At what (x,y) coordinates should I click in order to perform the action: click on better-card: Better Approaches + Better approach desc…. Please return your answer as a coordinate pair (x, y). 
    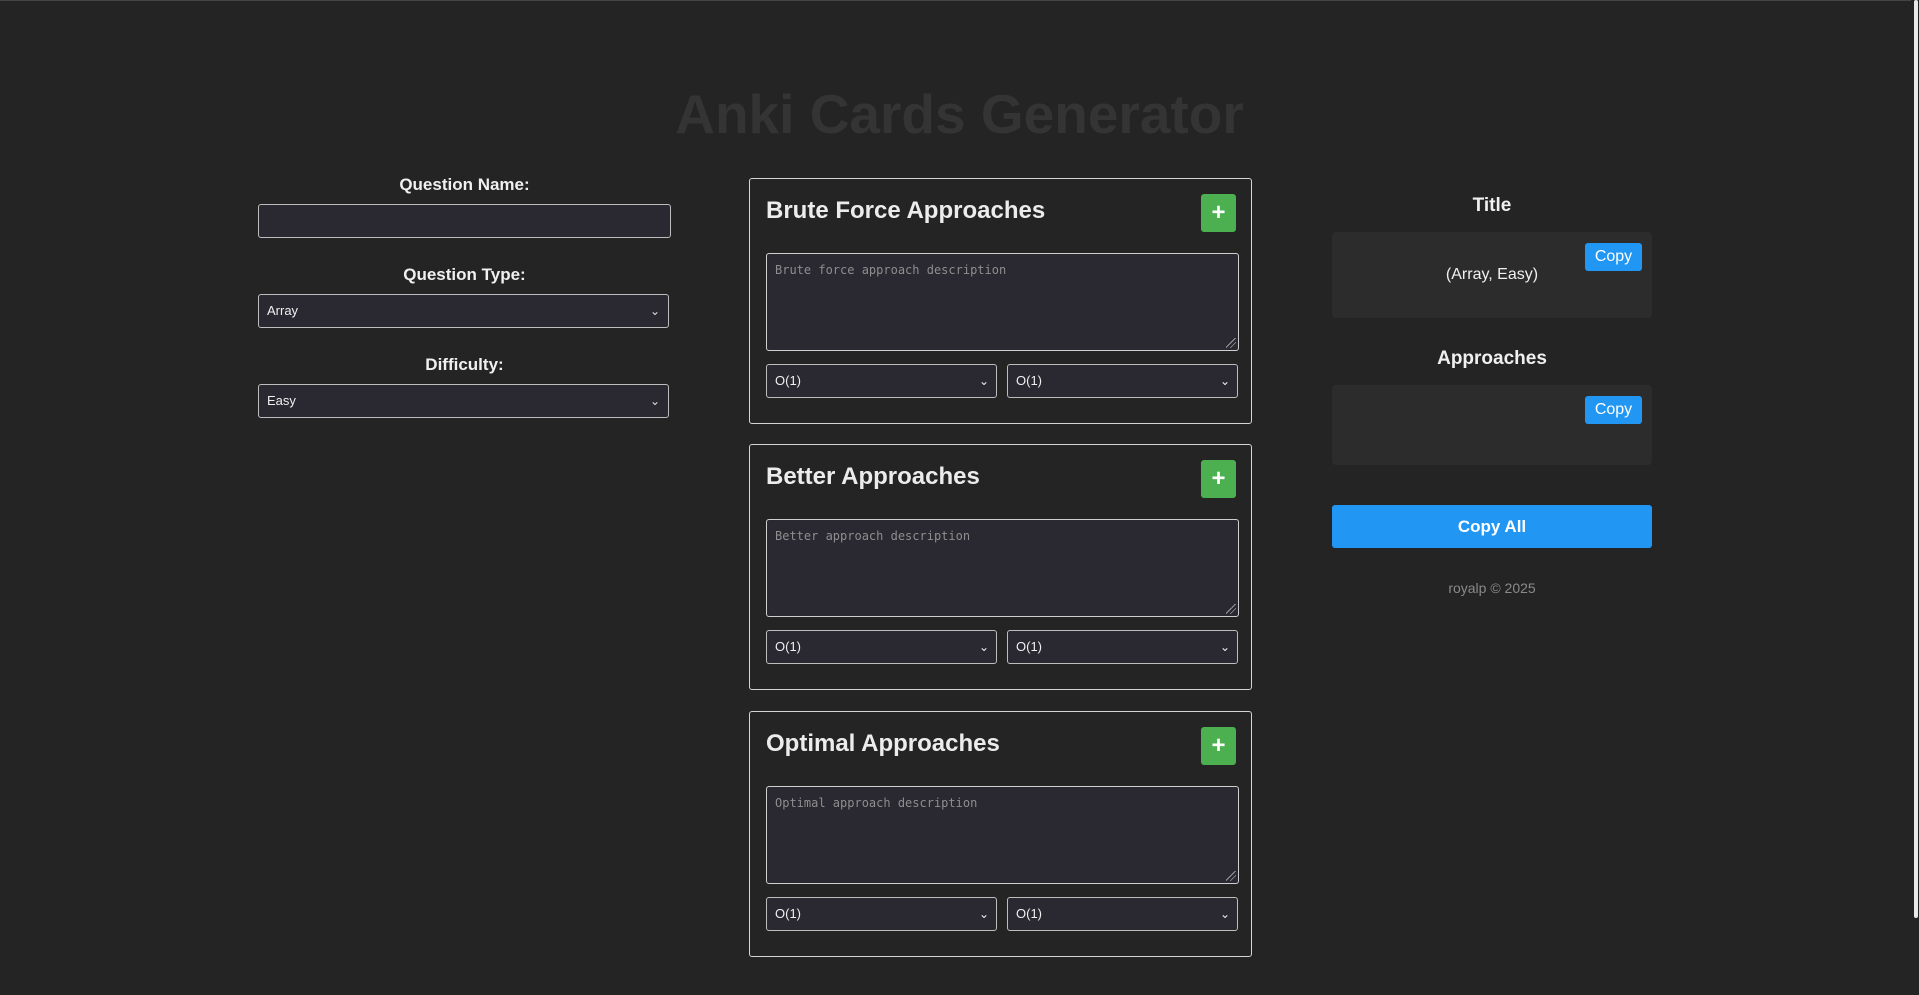
    Looking at the image, I should click on (1000, 567).